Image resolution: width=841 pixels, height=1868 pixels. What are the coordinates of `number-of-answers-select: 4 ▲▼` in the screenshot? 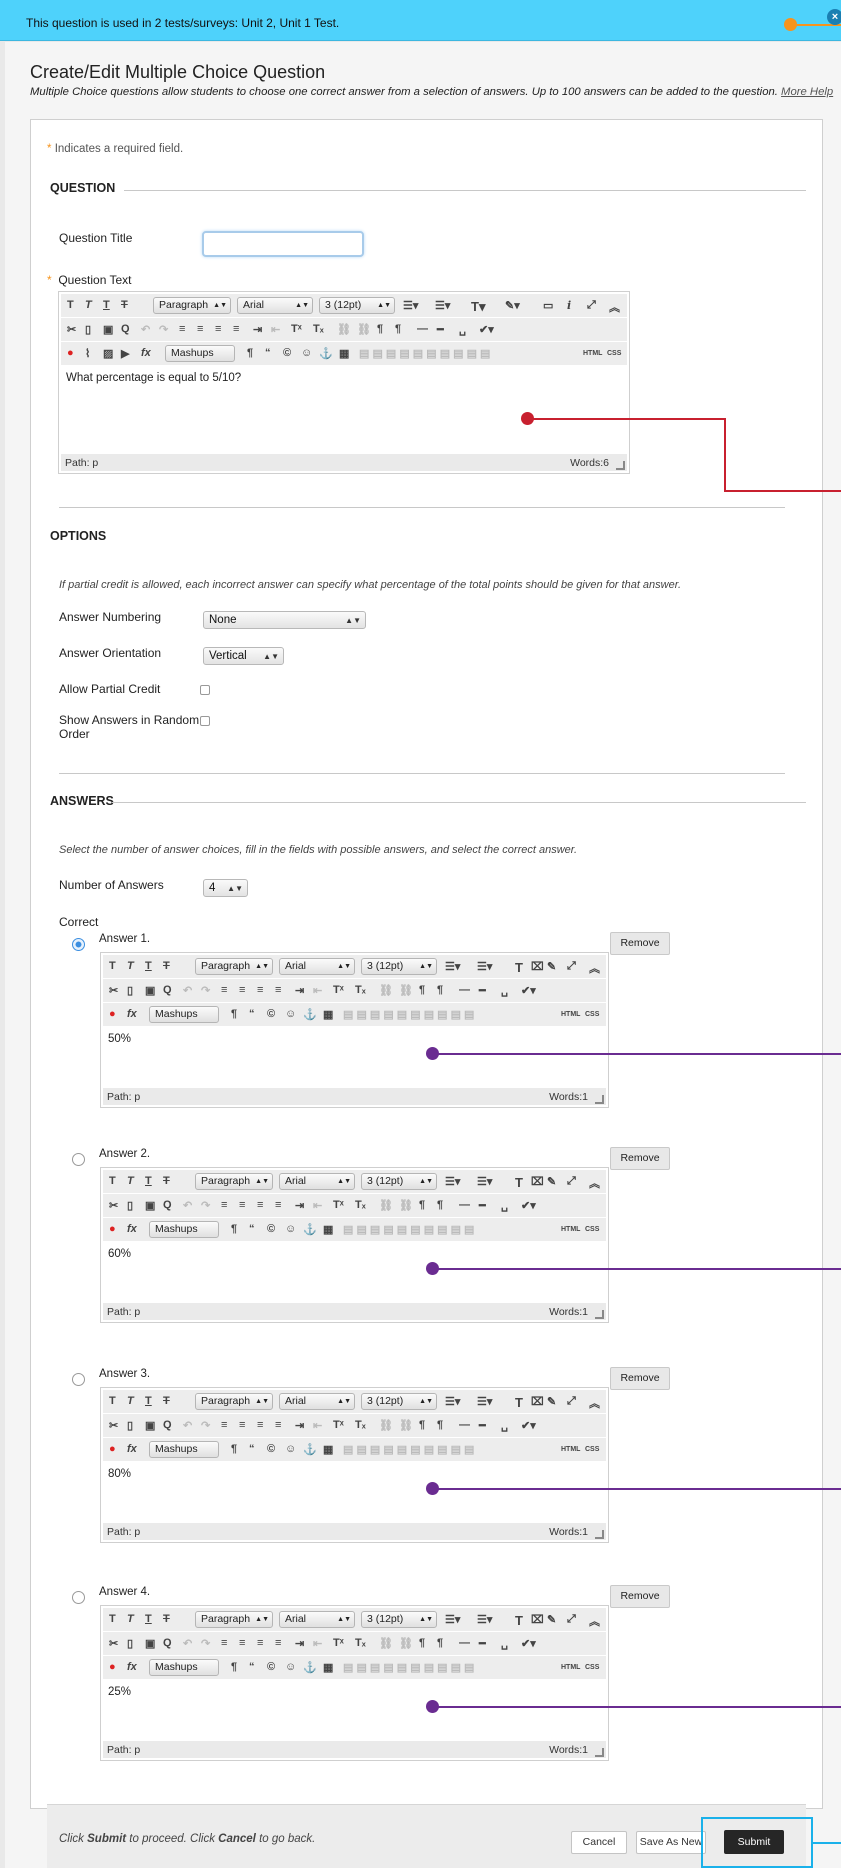 It's located at (225, 888).